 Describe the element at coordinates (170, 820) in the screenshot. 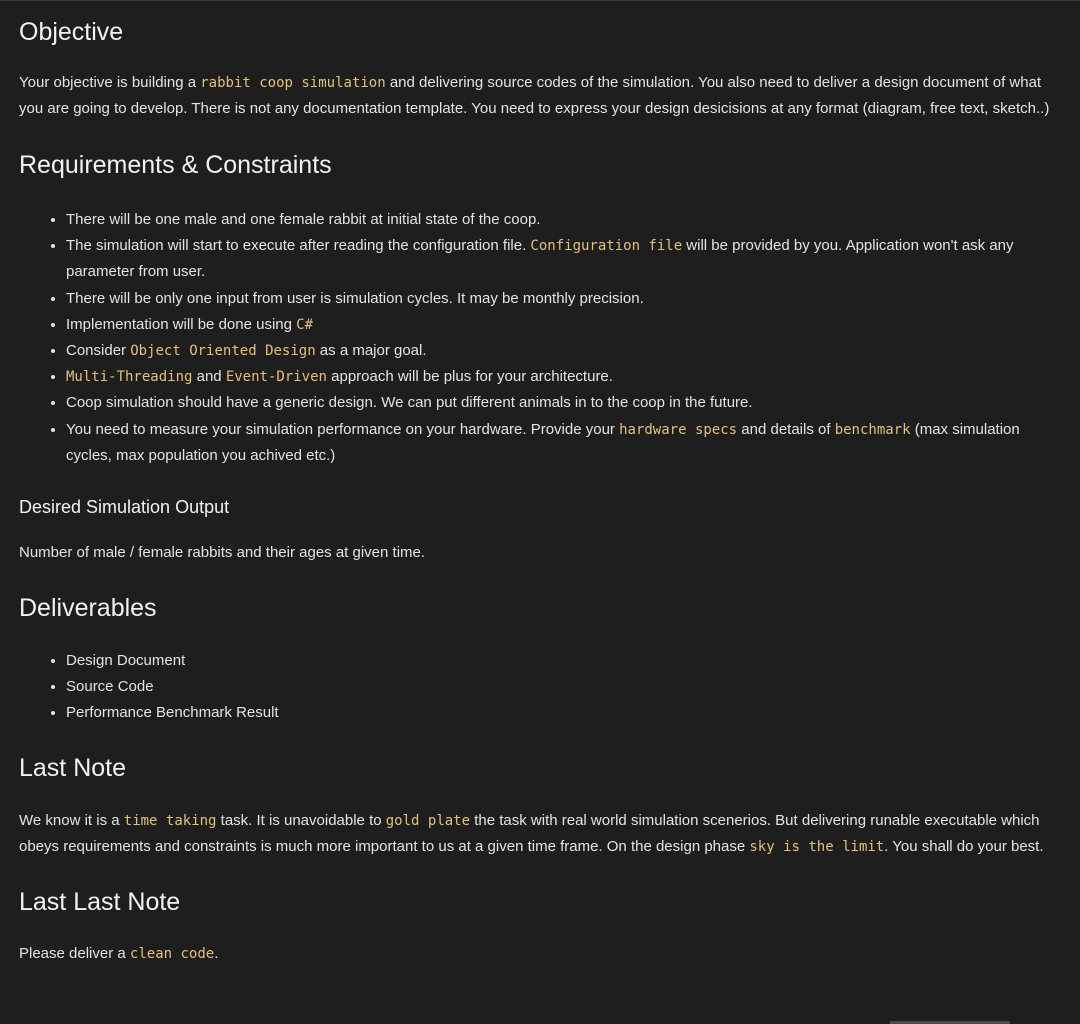

I see `inline-code: time taking` at that location.